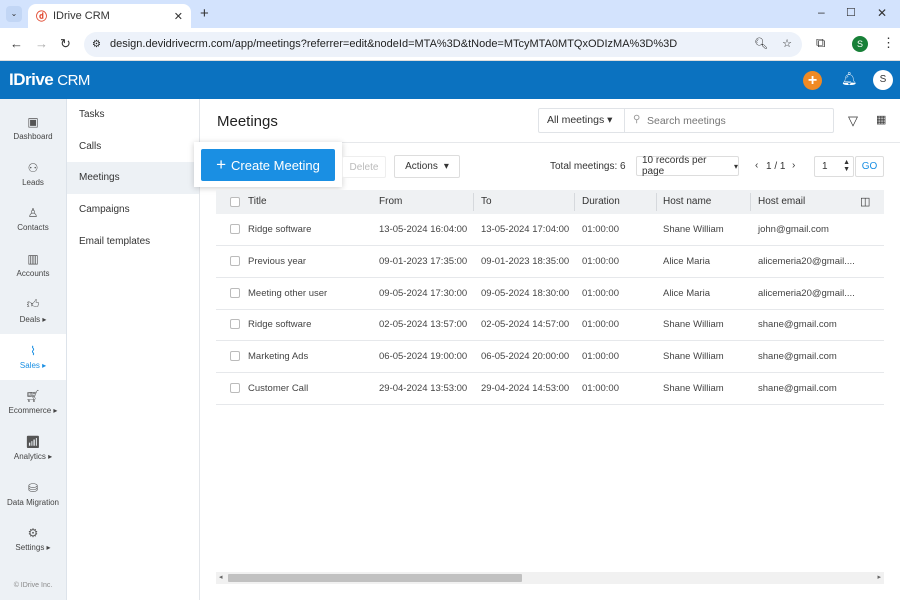 The image size is (900, 600). I want to click on nav-deals: 👍︎ Deals ▸, so click(33, 311).